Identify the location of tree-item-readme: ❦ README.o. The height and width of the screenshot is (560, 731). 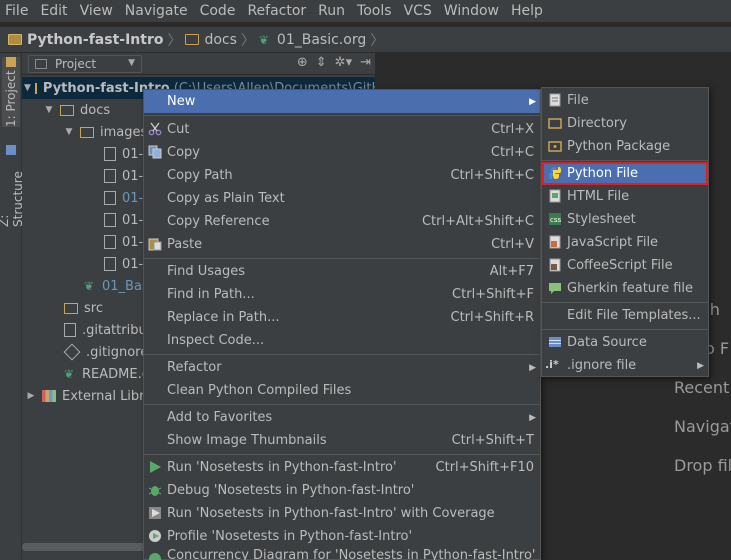
(107, 374).